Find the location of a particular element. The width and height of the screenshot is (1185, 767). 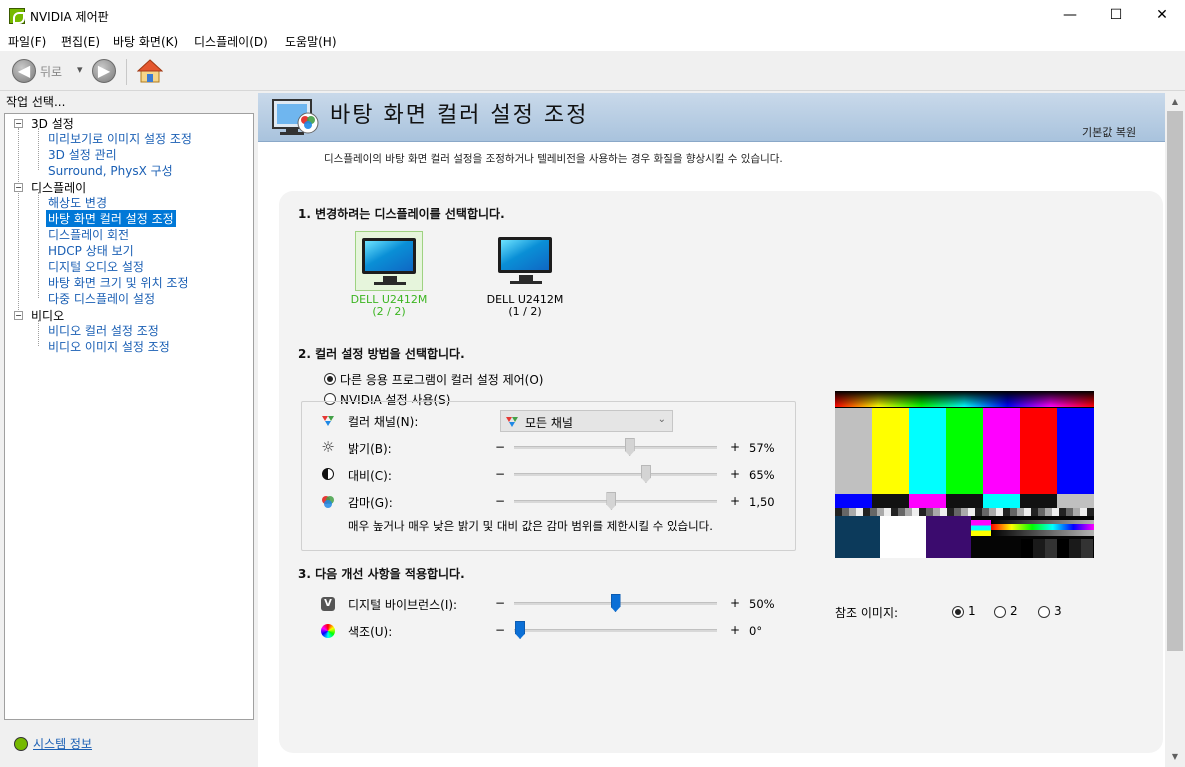

collapse-video-icon: − is located at coordinates (18, 315).